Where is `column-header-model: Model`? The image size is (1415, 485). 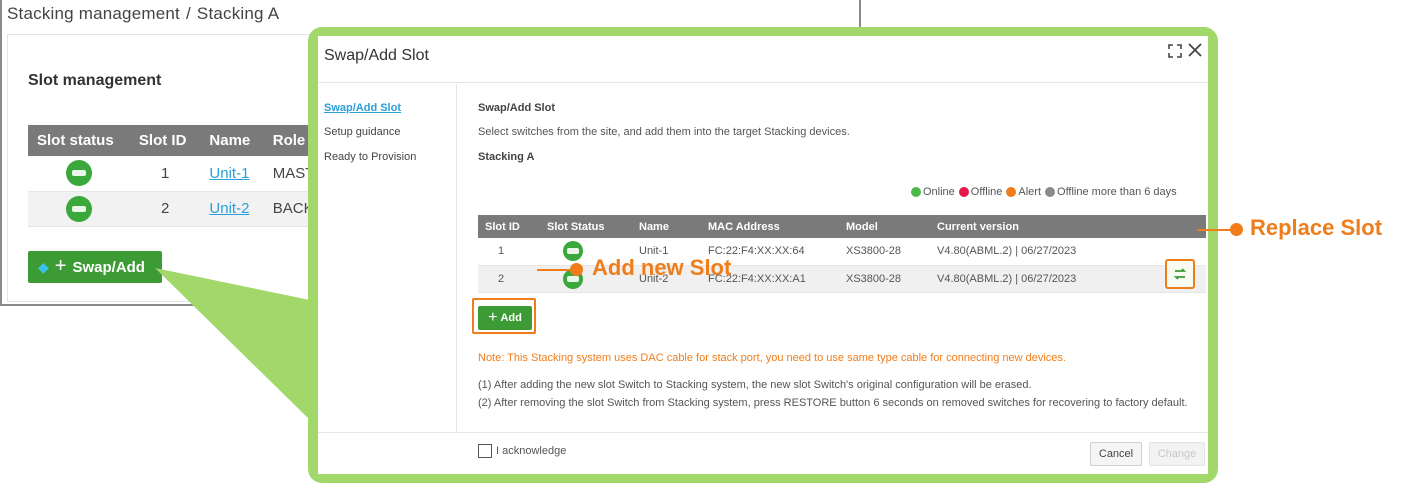
column-header-model: Model is located at coordinates (891, 226).